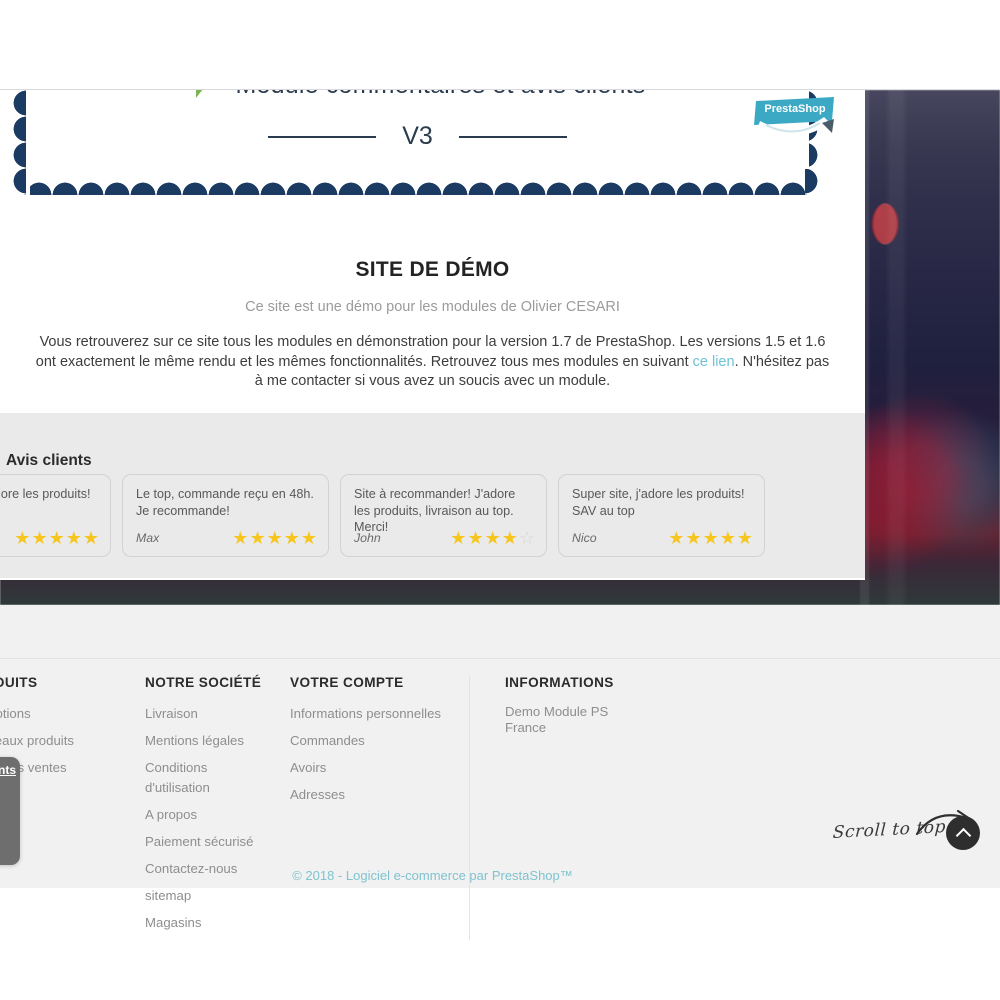  What do you see at coordinates (208, 842) in the screenshot?
I see `footer-link: Paiement sécurisé` at bounding box center [208, 842].